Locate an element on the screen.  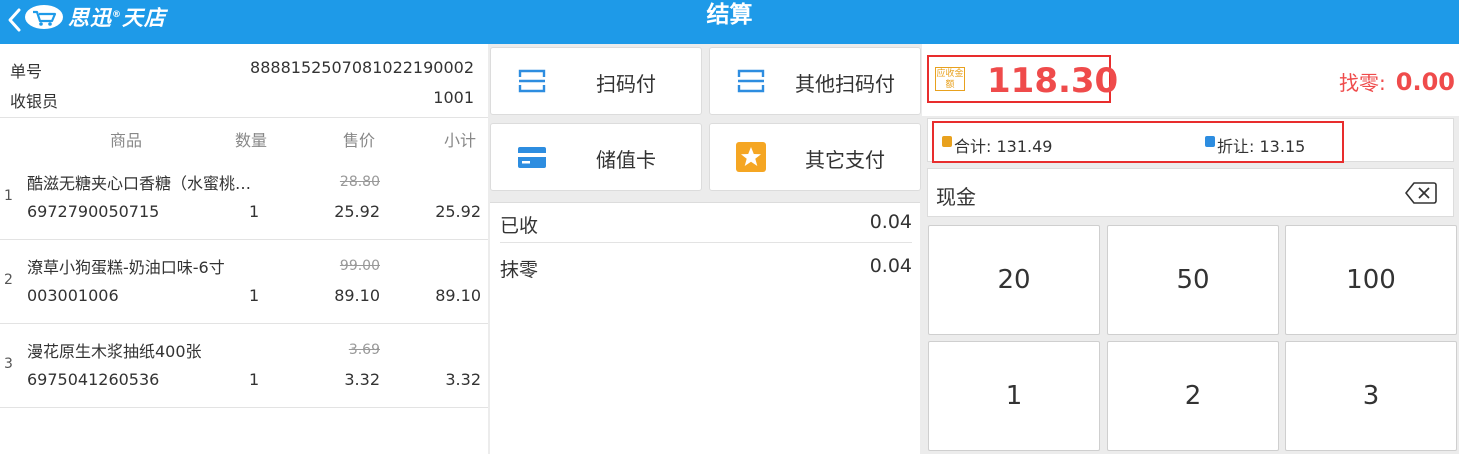
scan-pay-button: 扫码付 is located at coordinates (596, 81).